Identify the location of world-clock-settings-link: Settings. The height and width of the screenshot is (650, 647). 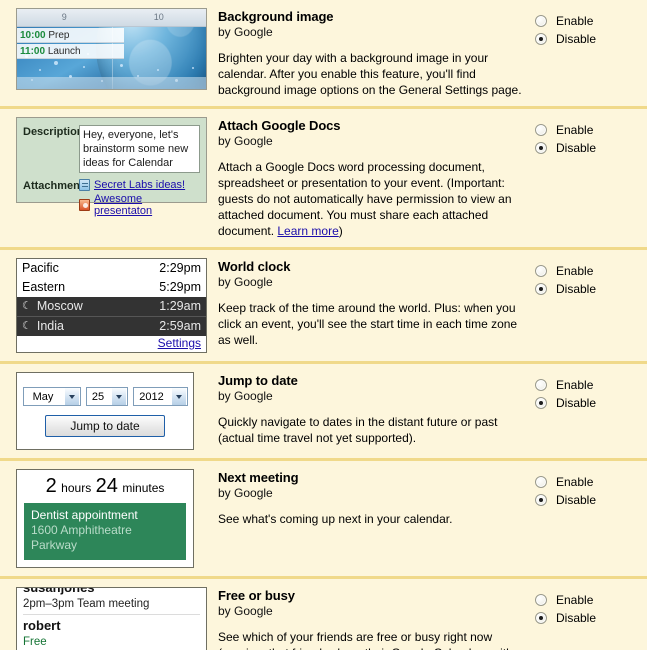
(179, 343).